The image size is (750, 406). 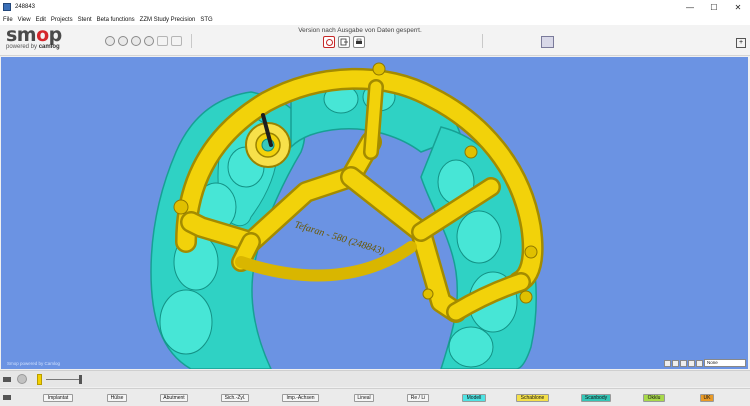 I want to click on stop-icon, so click(x=329, y=42).